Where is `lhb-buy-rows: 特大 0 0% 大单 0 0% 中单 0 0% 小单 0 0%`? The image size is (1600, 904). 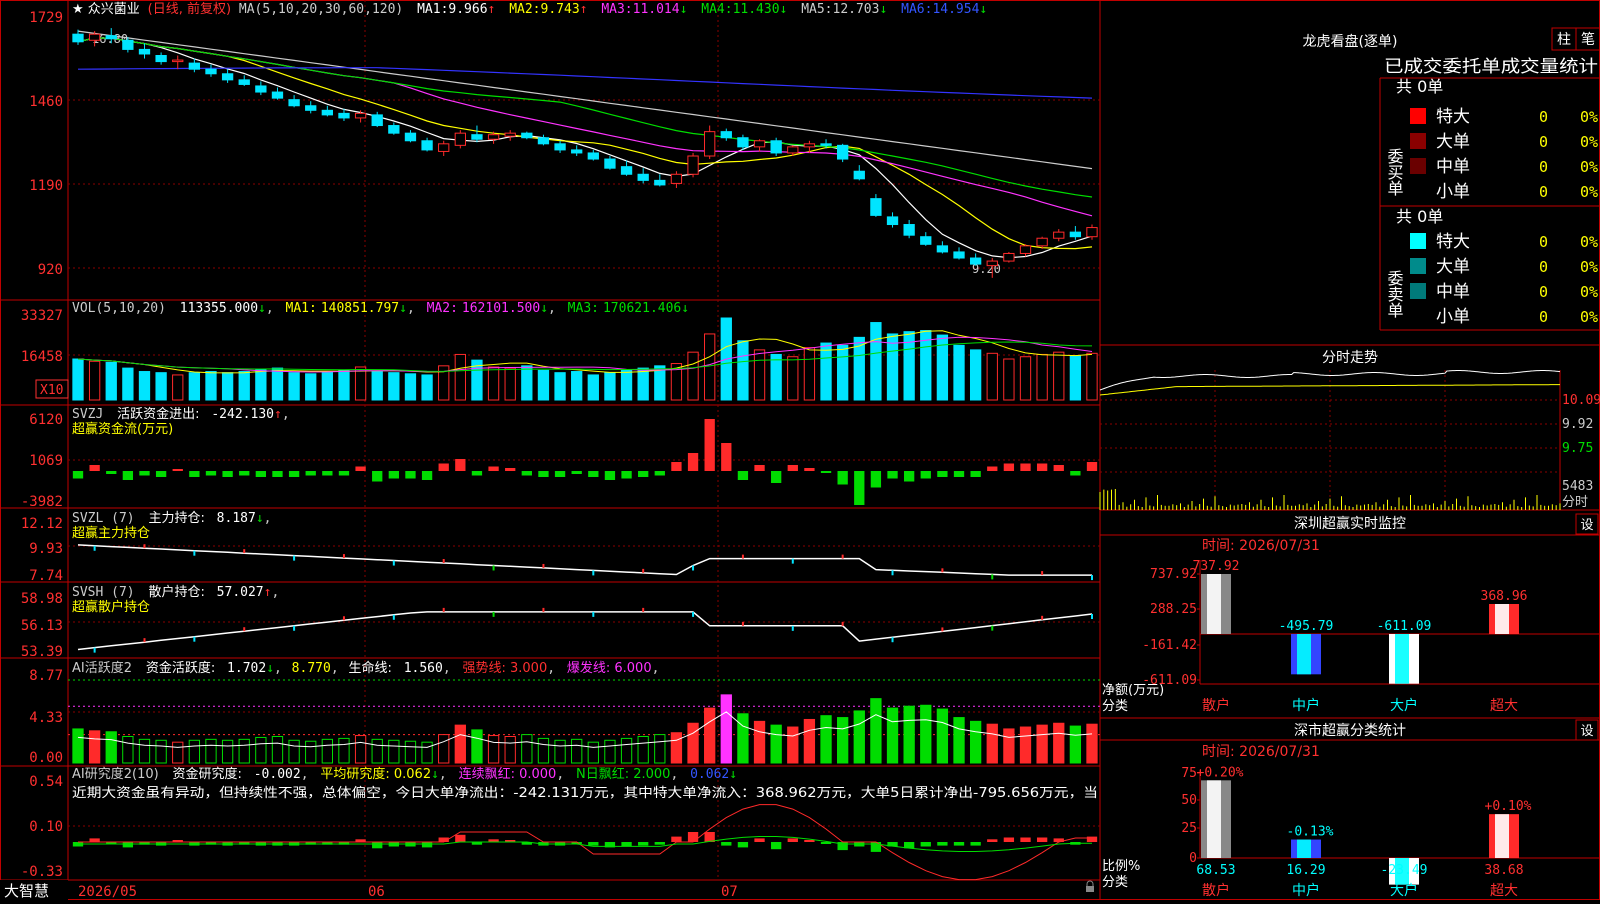 lhb-buy-rows: 特大 0 0% 大单 0 0% 中单 0 0% 小单 0 0% is located at coordinates (1504, 154).